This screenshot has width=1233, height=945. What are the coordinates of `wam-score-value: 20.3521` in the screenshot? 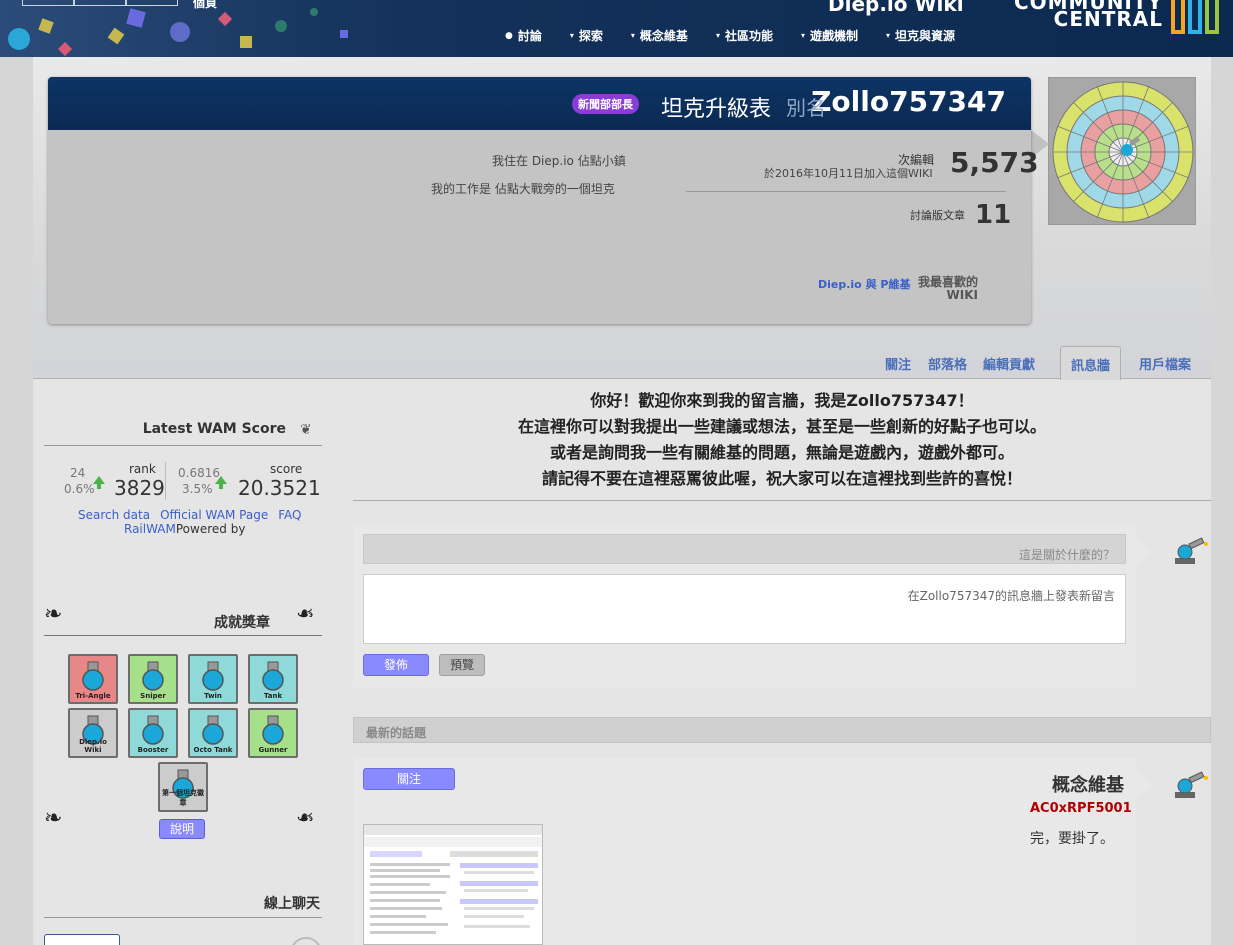 It's located at (279, 488).